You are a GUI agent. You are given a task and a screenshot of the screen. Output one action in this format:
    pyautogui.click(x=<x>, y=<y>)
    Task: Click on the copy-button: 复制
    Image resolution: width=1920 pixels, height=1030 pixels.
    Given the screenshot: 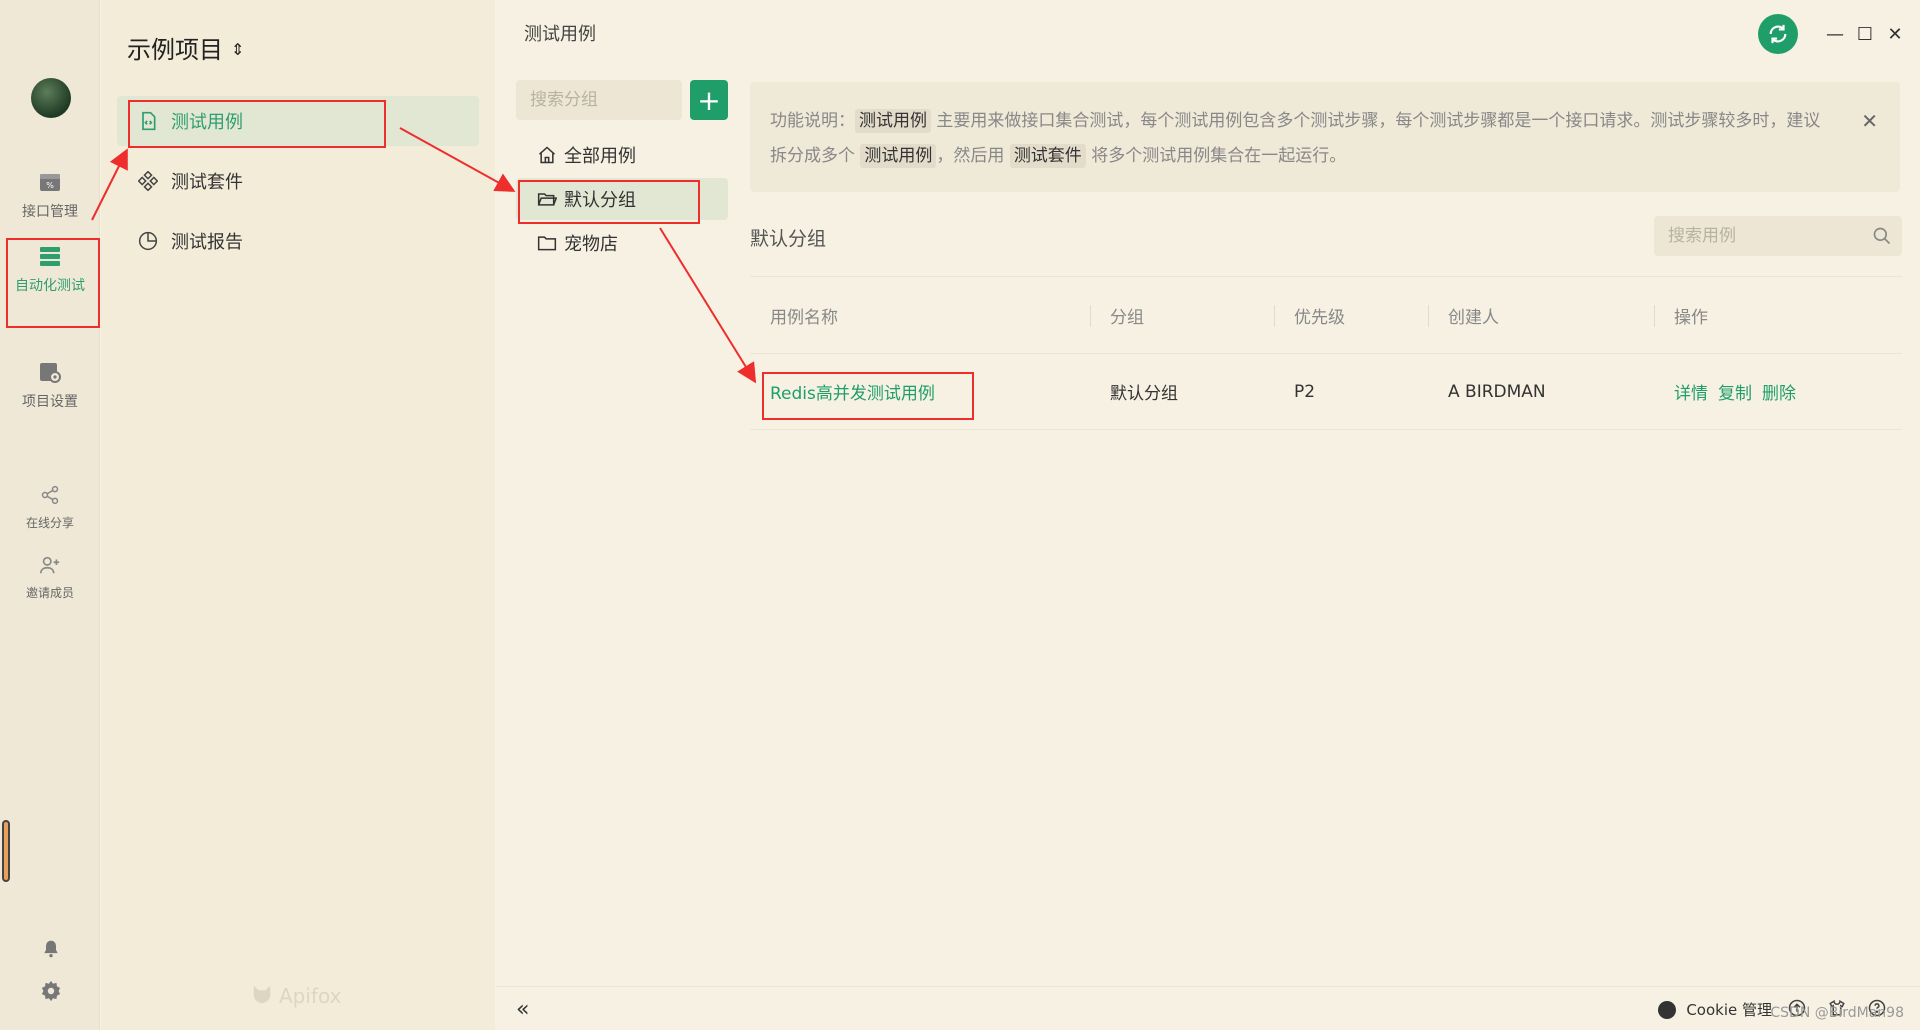 What is the action you would take?
    pyautogui.click(x=1735, y=391)
    